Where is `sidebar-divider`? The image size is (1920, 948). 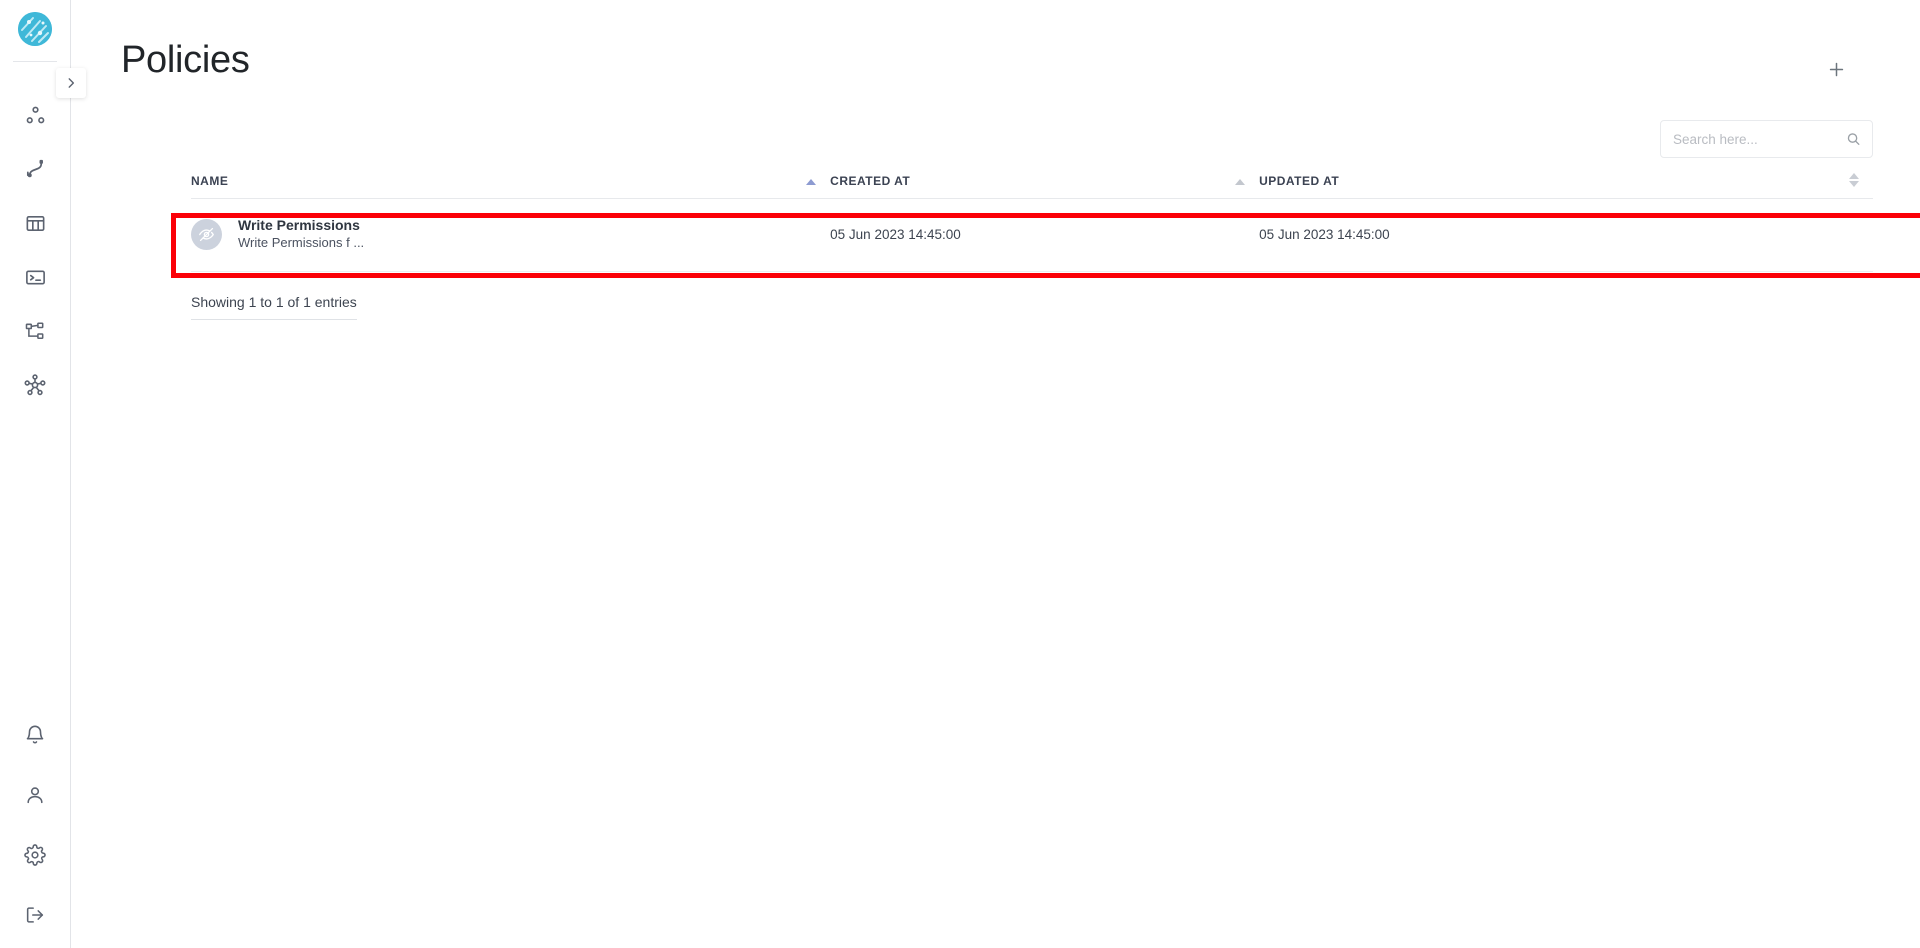
sidebar-divider is located at coordinates (35, 61).